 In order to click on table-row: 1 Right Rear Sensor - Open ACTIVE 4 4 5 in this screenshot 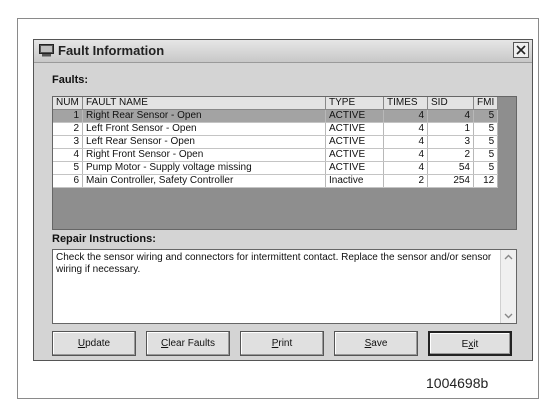, I will do `click(276, 116)`.